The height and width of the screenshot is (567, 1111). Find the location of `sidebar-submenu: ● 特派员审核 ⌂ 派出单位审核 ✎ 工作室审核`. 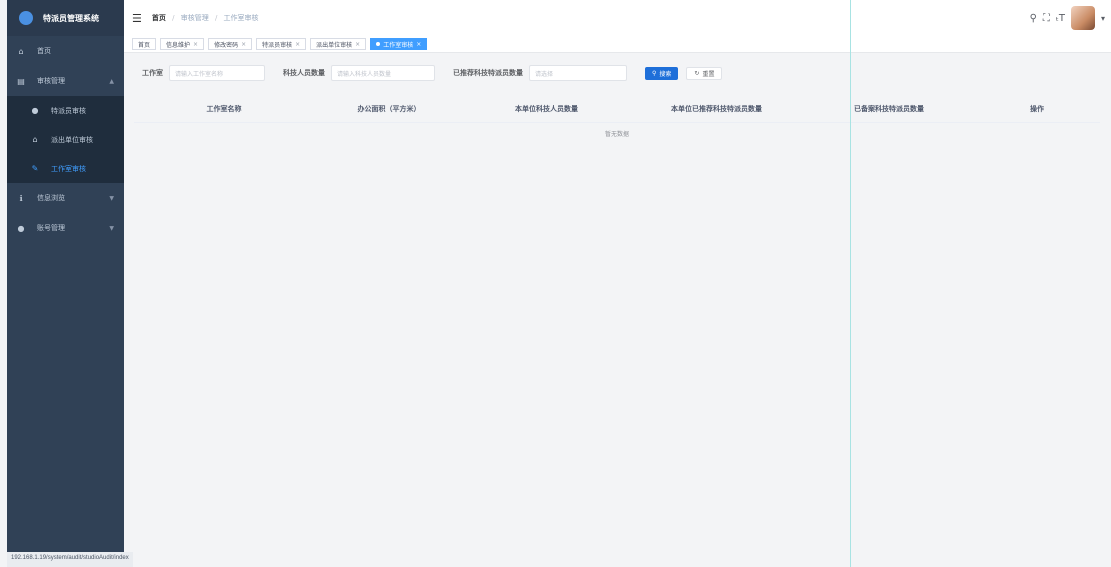

sidebar-submenu: ● 特派员审核 ⌂ 派出单位审核 ✎ 工作室审核 is located at coordinates (65, 139).